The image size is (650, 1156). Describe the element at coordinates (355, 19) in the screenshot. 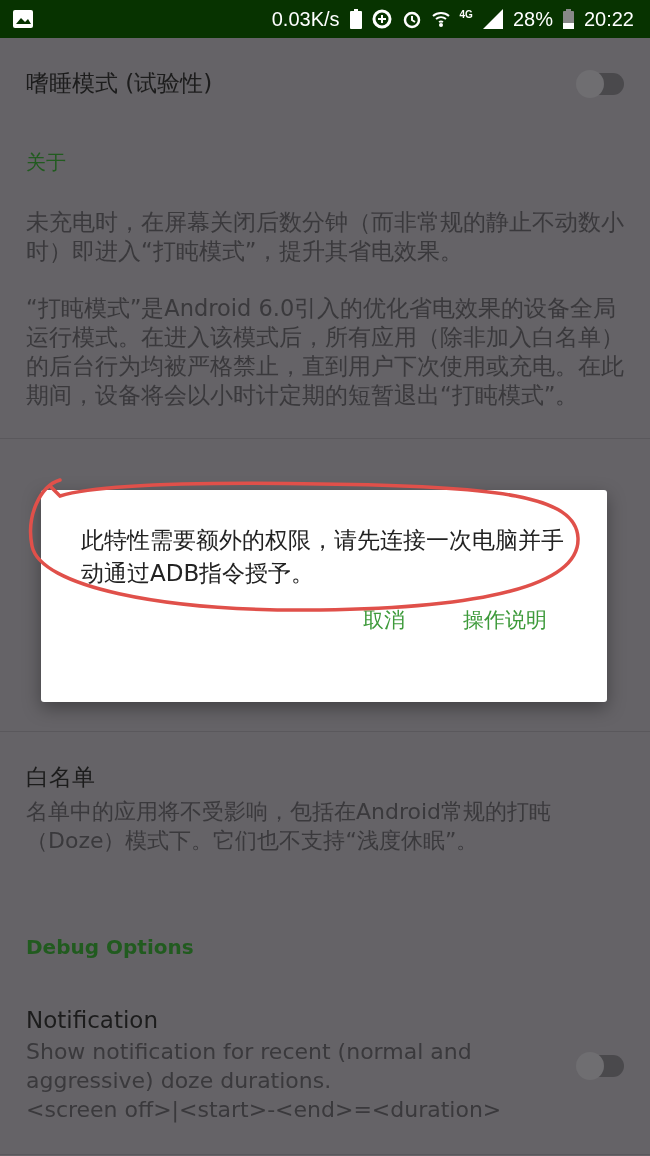

I see `battery-saver-icon` at that location.